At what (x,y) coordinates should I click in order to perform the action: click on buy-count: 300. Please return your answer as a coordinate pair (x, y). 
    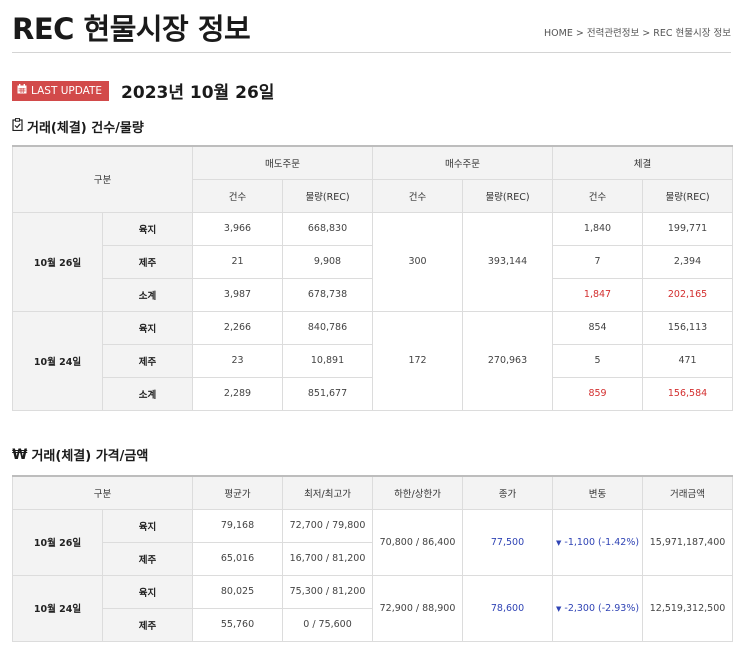
    Looking at the image, I should click on (418, 261).